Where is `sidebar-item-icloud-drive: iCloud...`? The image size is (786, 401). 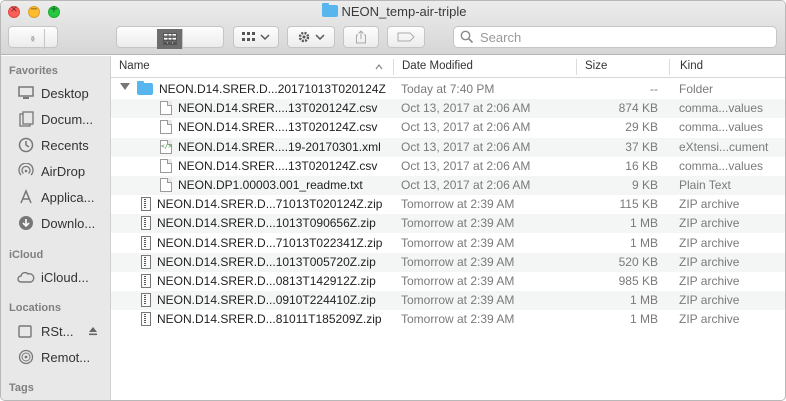
sidebar-item-icloud-drive: iCloud... is located at coordinates (53, 277).